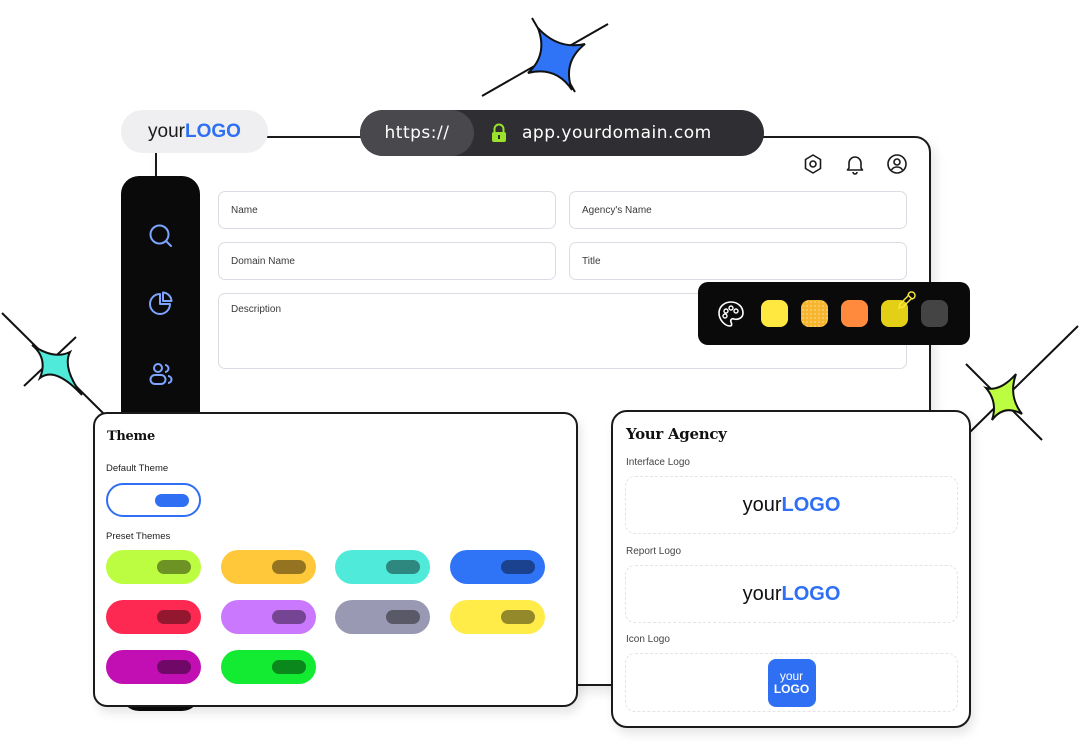  What do you see at coordinates (1022, 383) in the screenshot?
I see `sparkle-green-icon` at bounding box center [1022, 383].